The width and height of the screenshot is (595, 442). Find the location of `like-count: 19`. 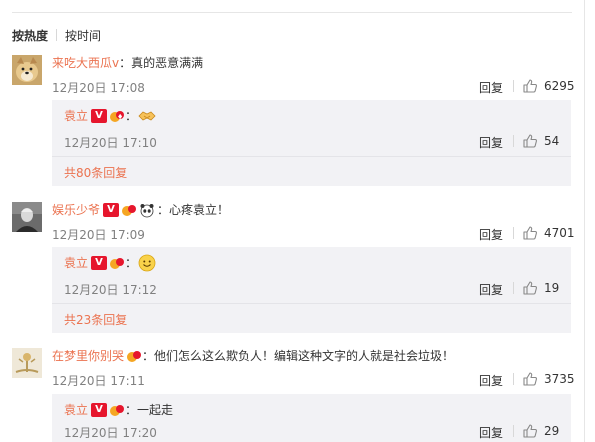

like-count: 19 is located at coordinates (552, 288).